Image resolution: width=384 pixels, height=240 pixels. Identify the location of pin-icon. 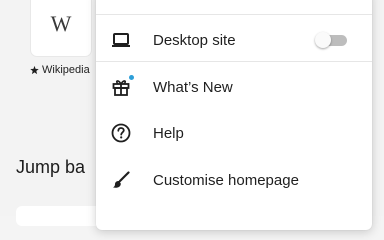
(34, 69).